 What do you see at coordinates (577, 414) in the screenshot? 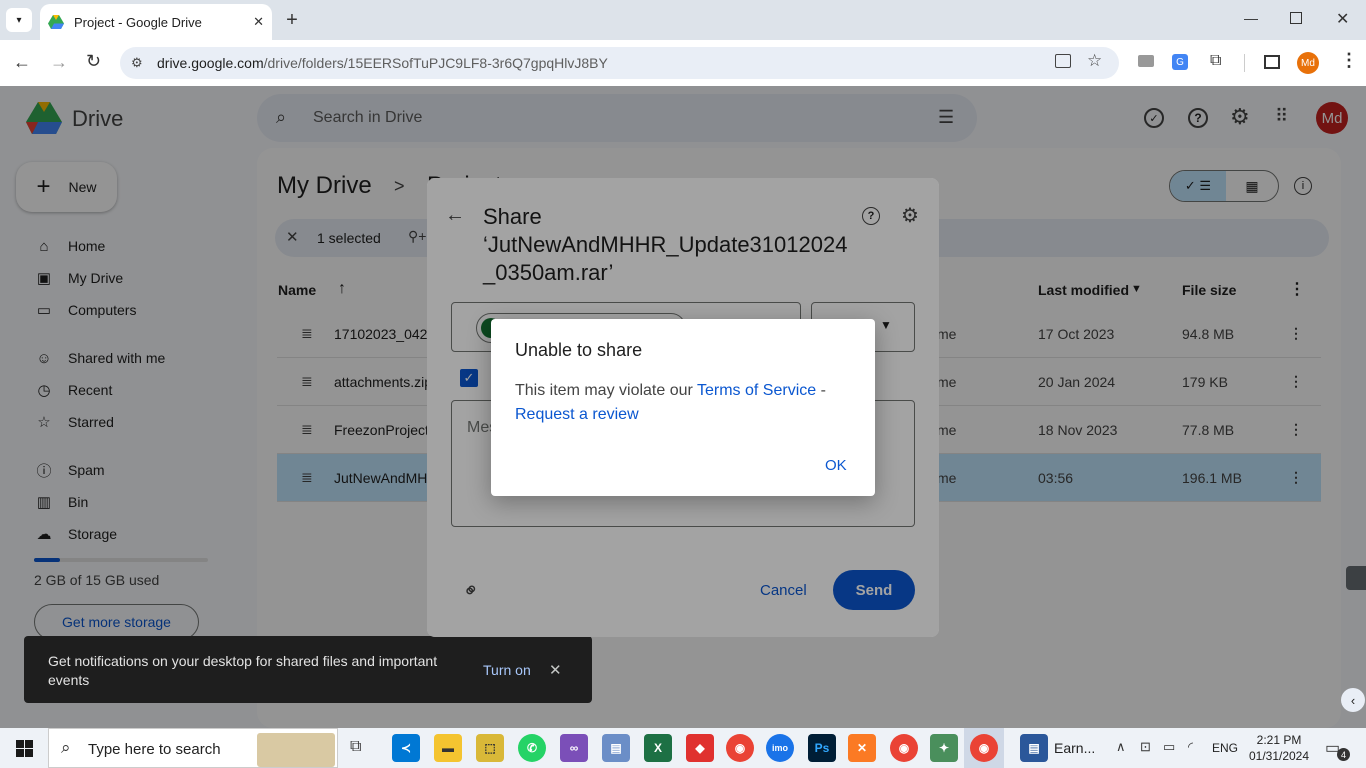
I see `request-review-link: Request a review` at bounding box center [577, 414].